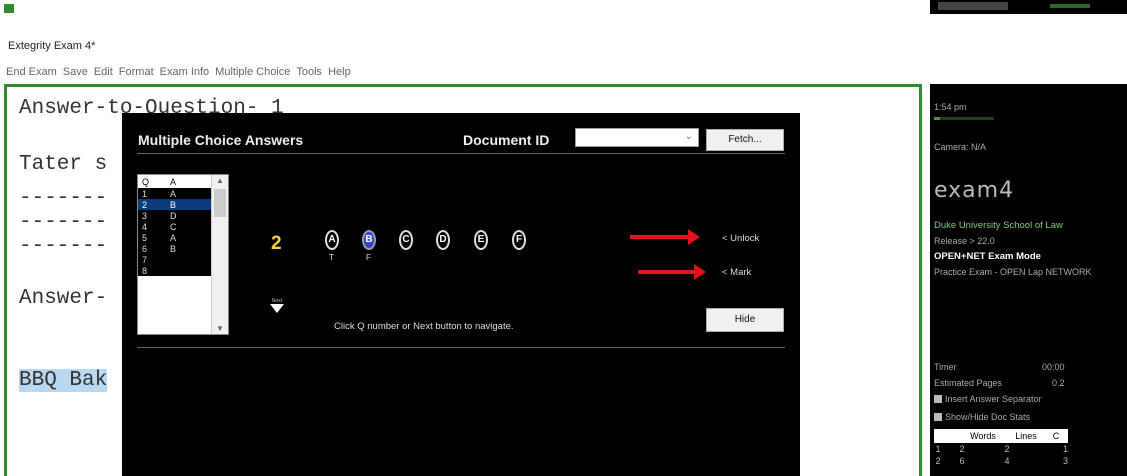 The height and width of the screenshot is (476, 1127). What do you see at coordinates (173, 181) in the screenshot?
I see `a-column-header: A` at bounding box center [173, 181].